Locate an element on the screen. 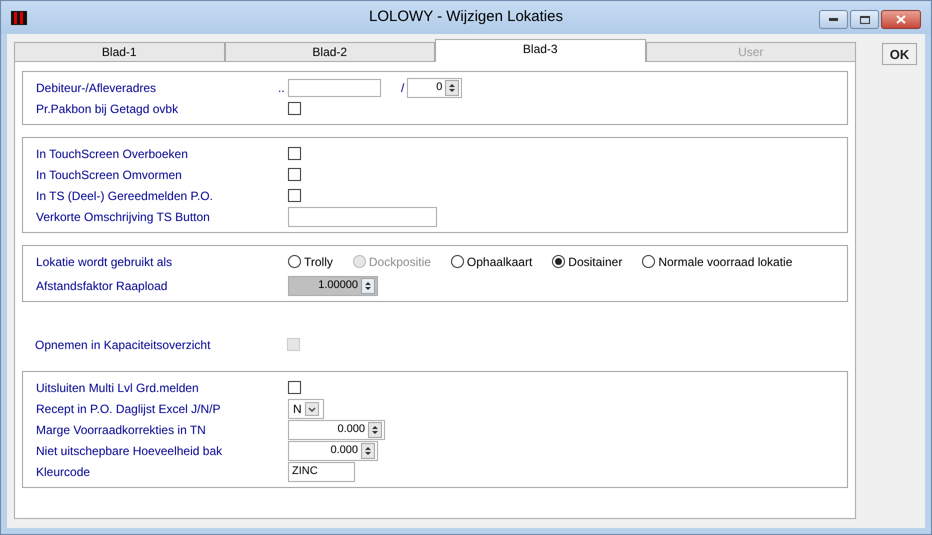  tab: Blad-2 is located at coordinates (329, 52).